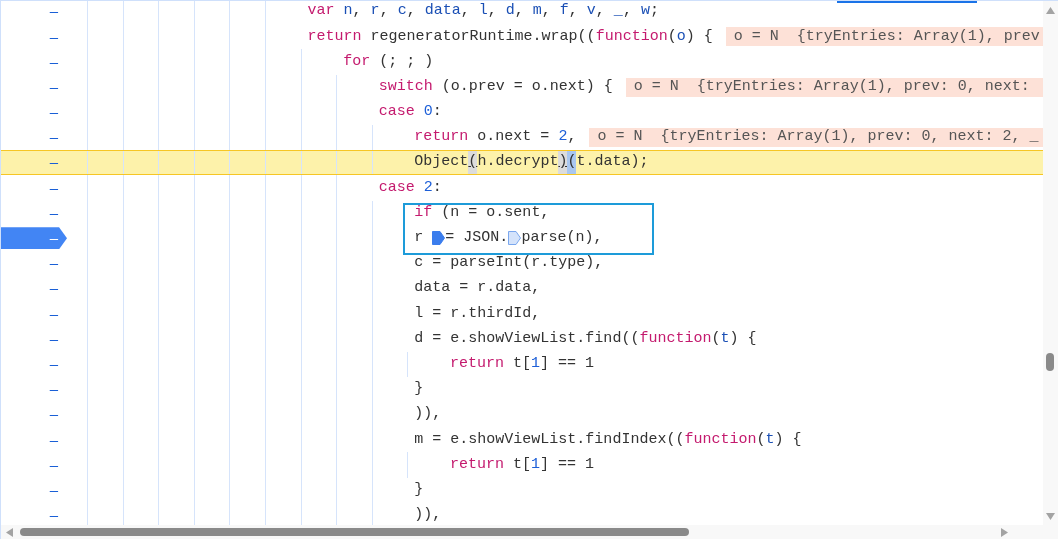 This screenshot has width=1058, height=539. What do you see at coordinates (1004, 532) in the screenshot?
I see `scroll-right-icon` at bounding box center [1004, 532].